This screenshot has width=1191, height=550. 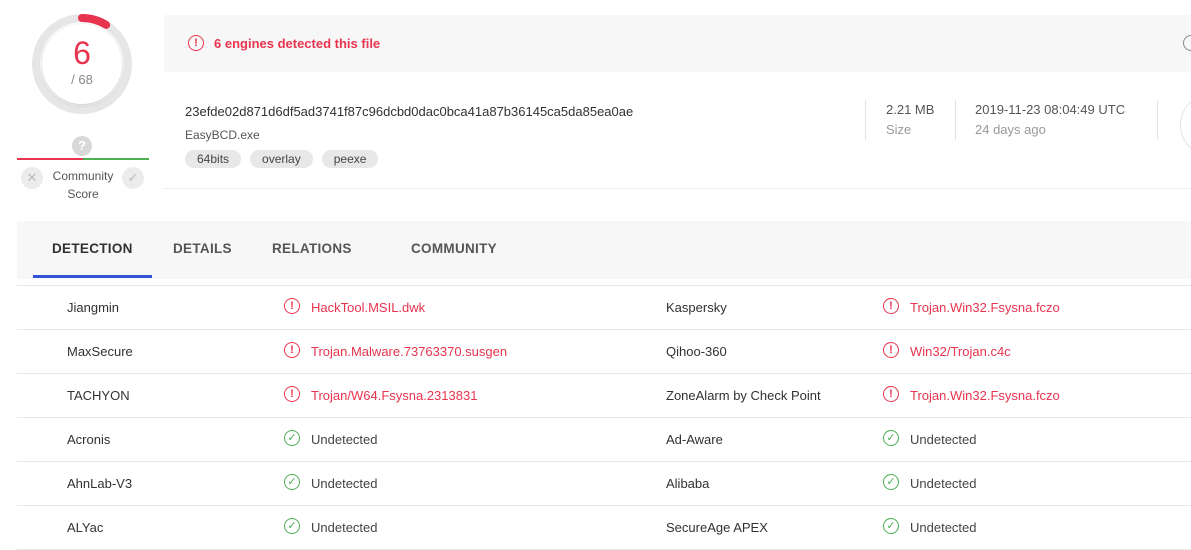 What do you see at coordinates (677, 43) in the screenshot?
I see `detection-alert-bar: ! 6 engines detected this file` at bounding box center [677, 43].